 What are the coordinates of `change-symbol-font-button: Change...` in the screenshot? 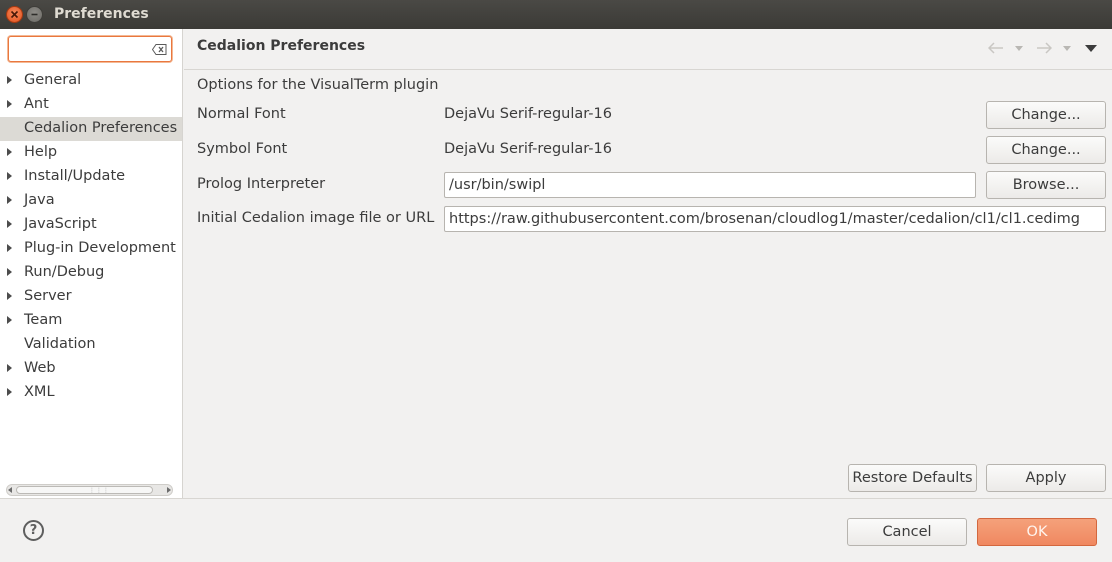 It's located at (1046, 150).